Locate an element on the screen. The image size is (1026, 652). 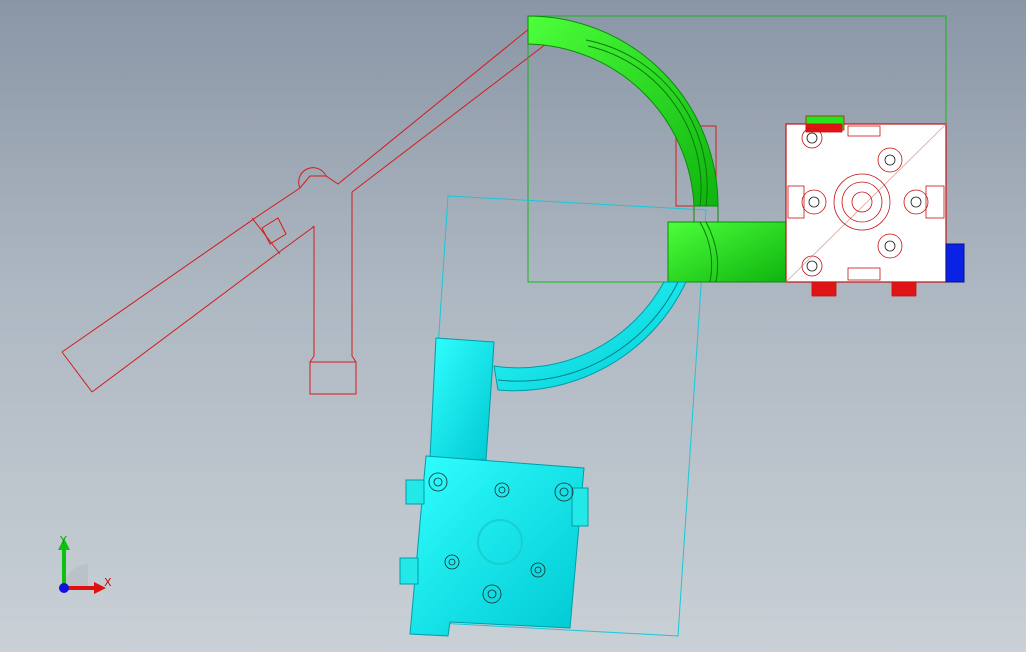
valve-block-part is located at coordinates (875, 206).